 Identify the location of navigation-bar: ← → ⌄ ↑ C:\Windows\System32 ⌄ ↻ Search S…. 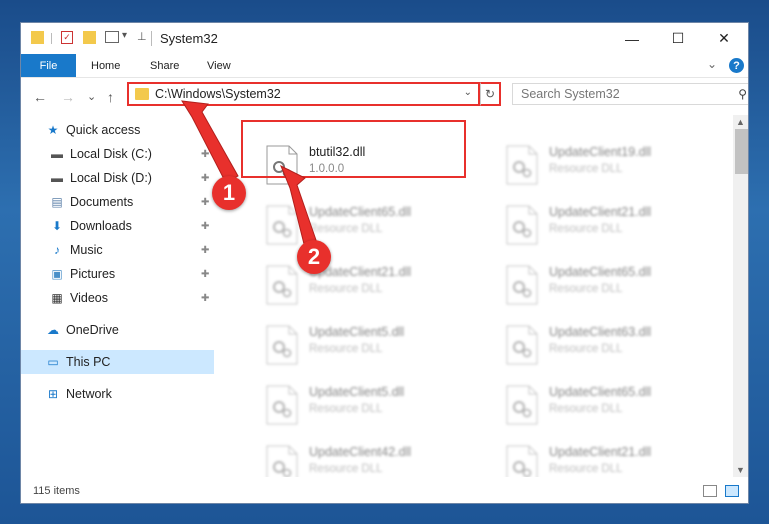
(384, 96).